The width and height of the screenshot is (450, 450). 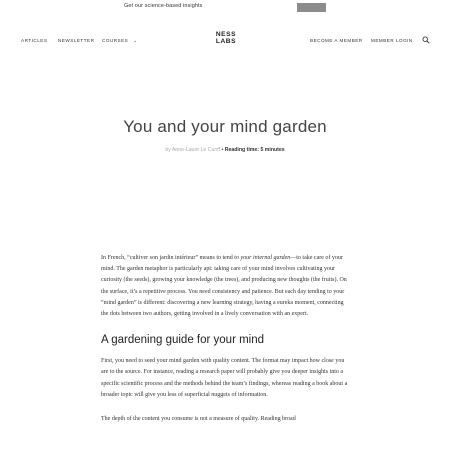 I want to click on announcement-text: Get our science-based insights, so click(x=163, y=6).